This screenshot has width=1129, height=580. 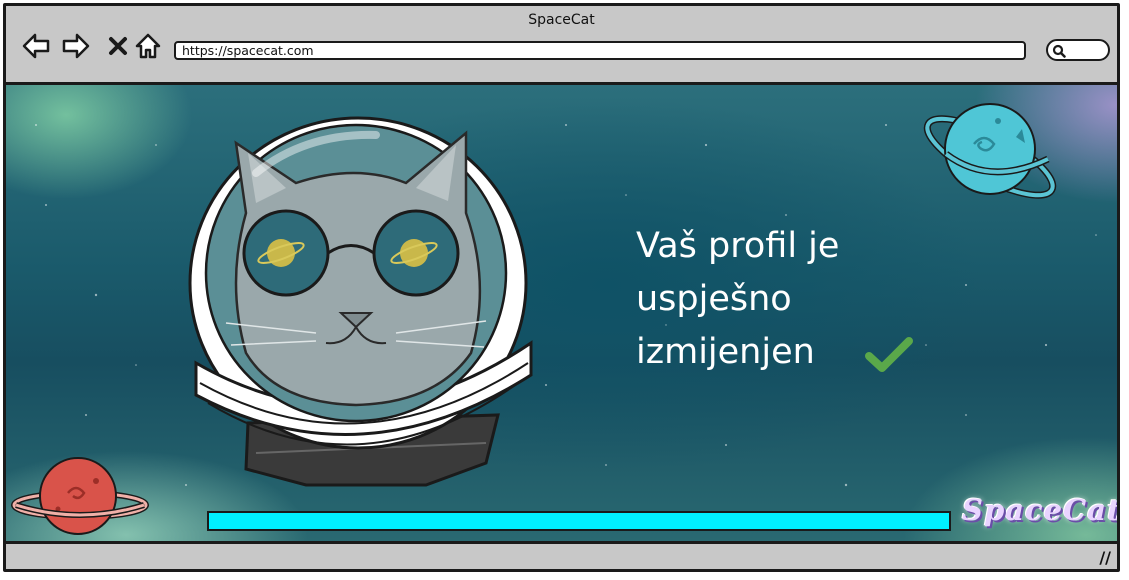 I want to click on back-button, so click(x=36, y=46).